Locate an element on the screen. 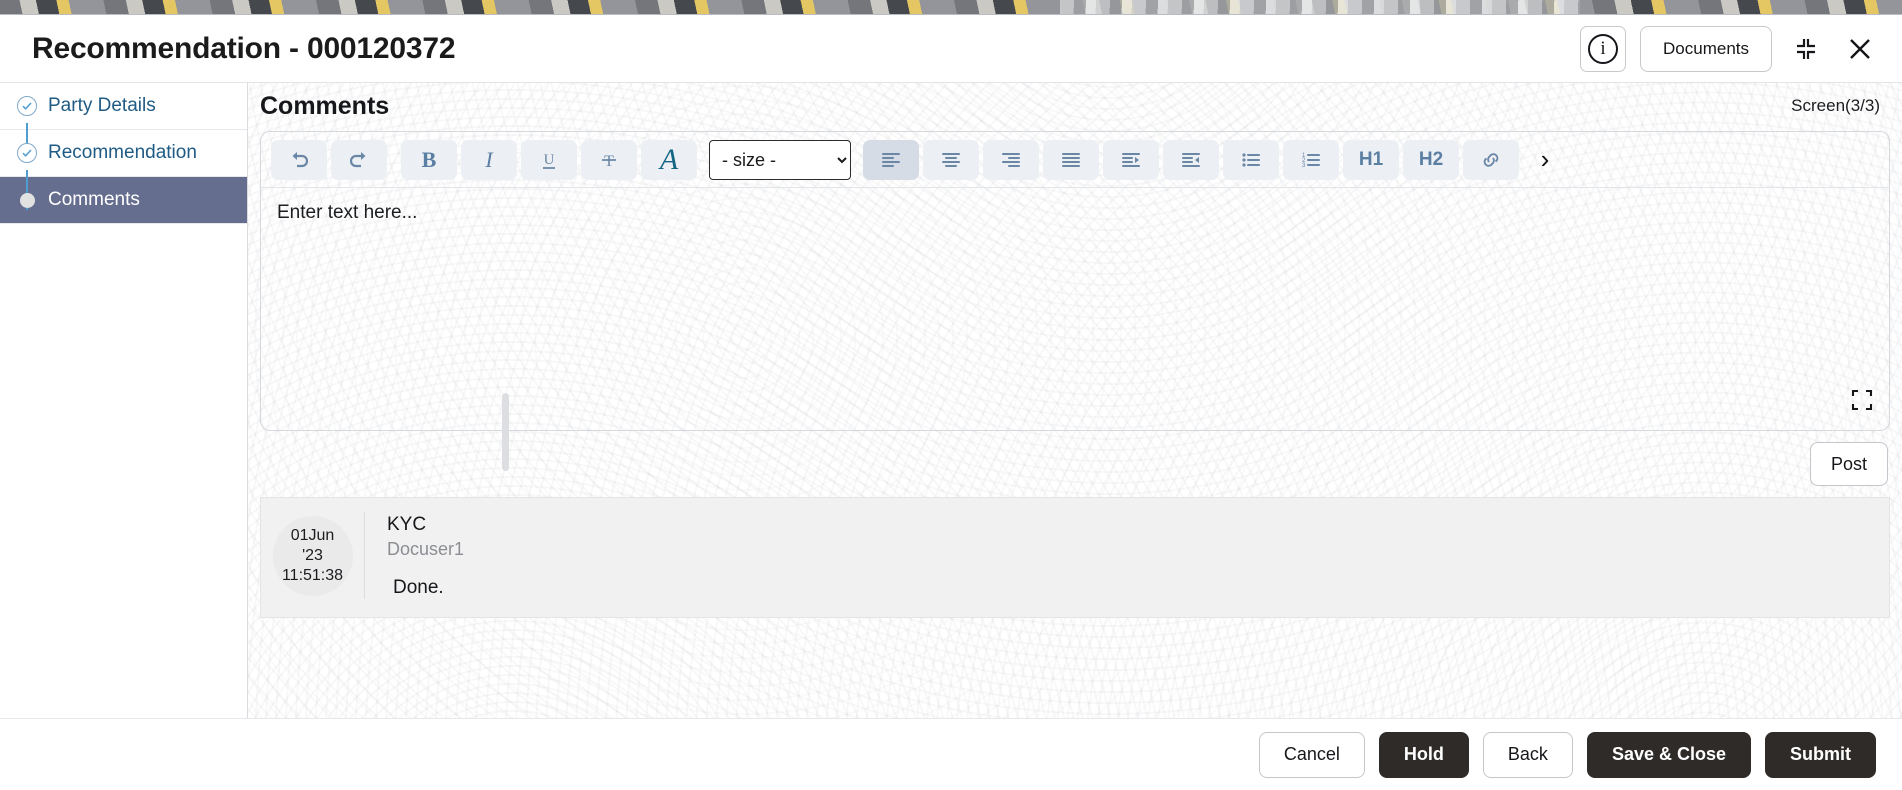 The image size is (1902, 790). sidebar-item-label: Comments is located at coordinates (94, 199).